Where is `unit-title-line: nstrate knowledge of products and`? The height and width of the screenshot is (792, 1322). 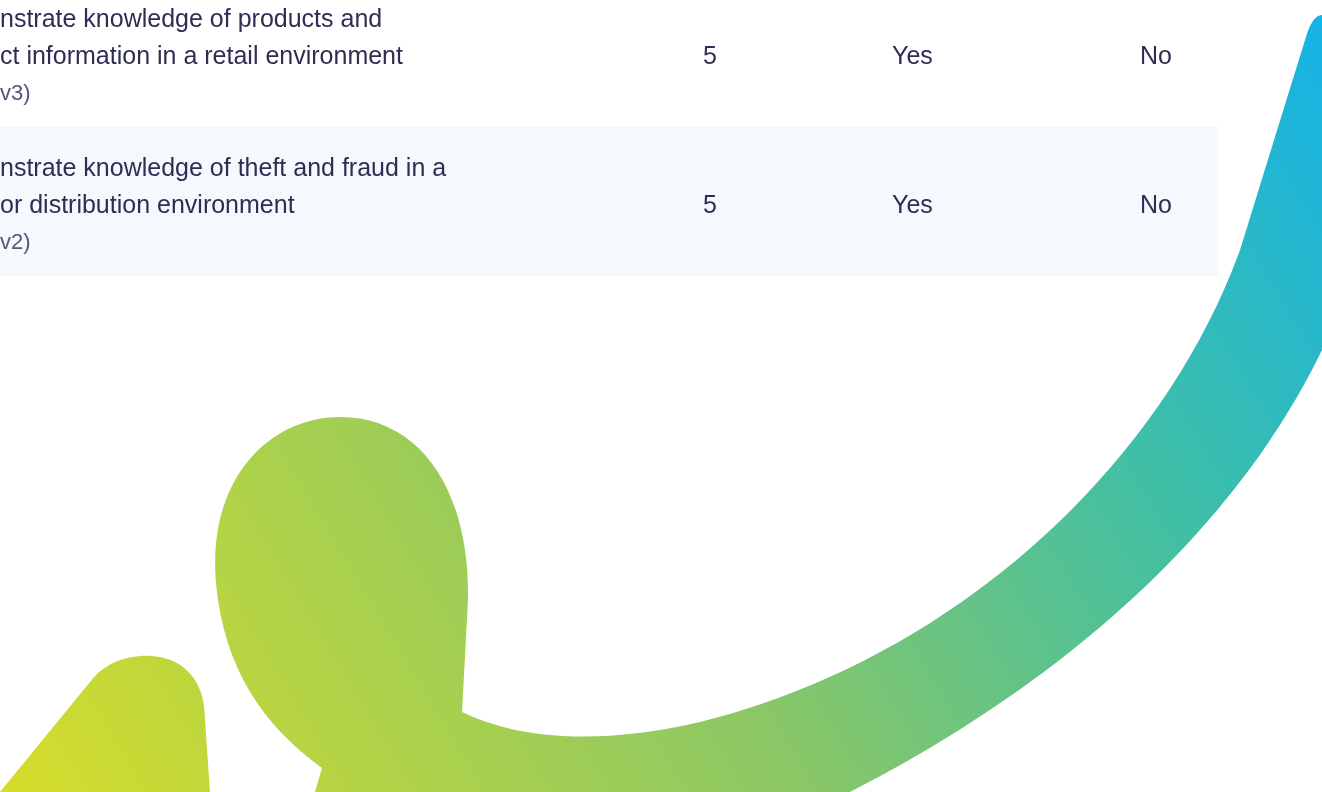 unit-title-line: nstrate knowledge of products and is located at coordinates (191, 18).